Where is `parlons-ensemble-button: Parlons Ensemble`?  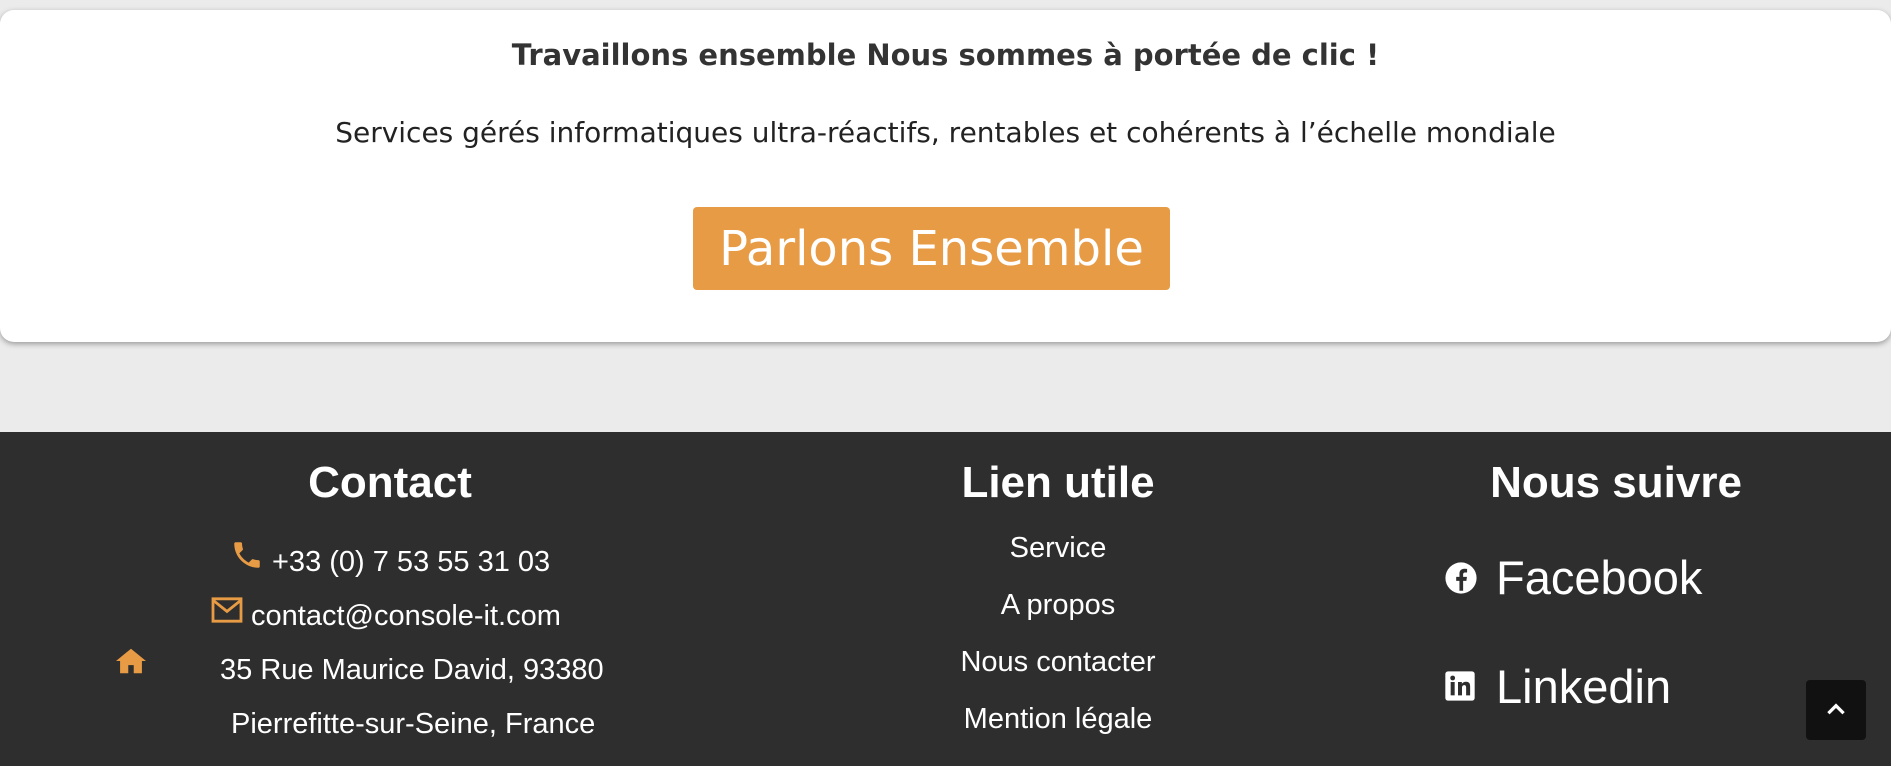
parlons-ensemble-button: Parlons Ensemble is located at coordinates (931, 248).